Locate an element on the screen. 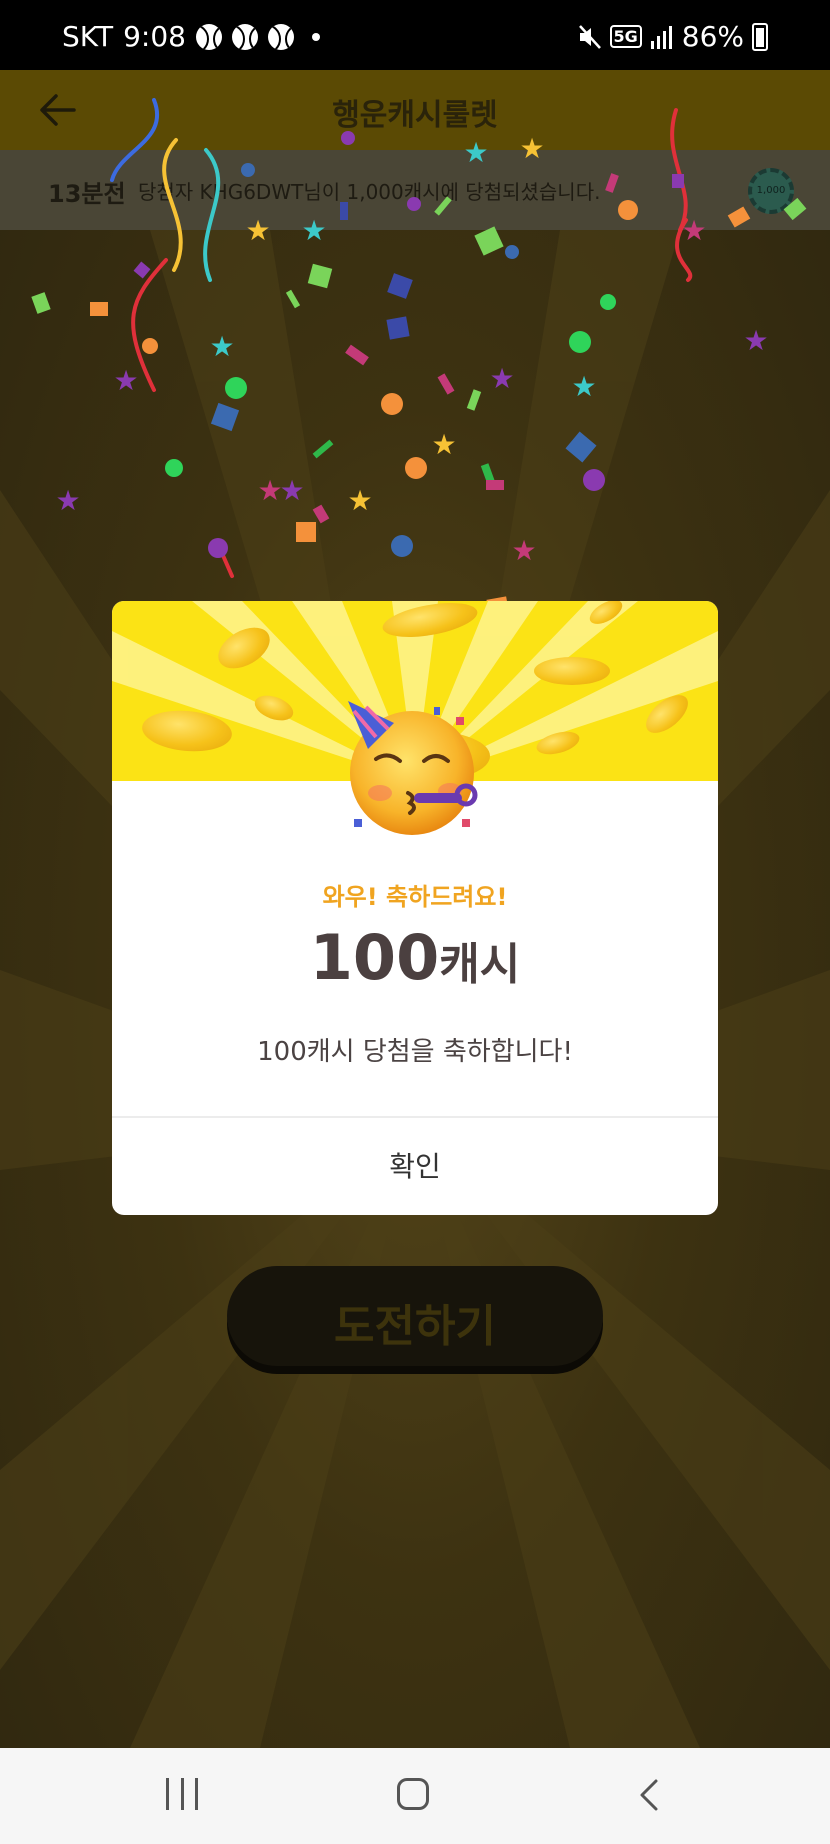 The image size is (830, 1844). challenge-button: 도전하기 is located at coordinates (415, 1316).